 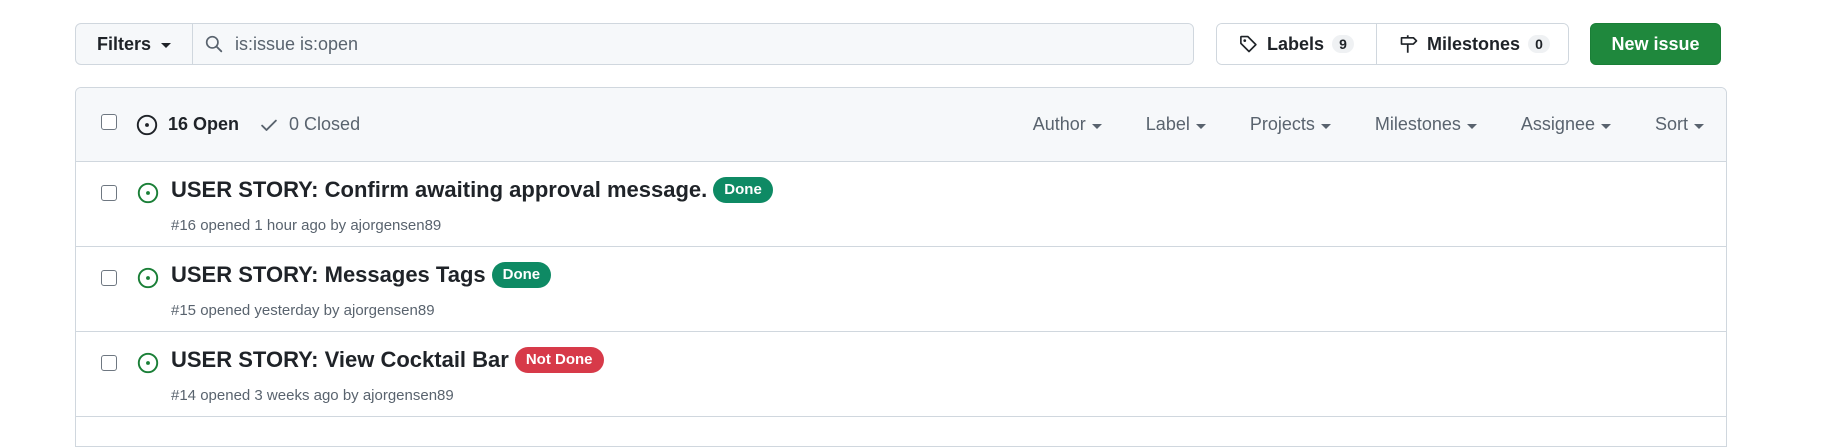 I want to click on issue-meta: #15 opened yesterday by ajorgensen89, so click(x=303, y=310).